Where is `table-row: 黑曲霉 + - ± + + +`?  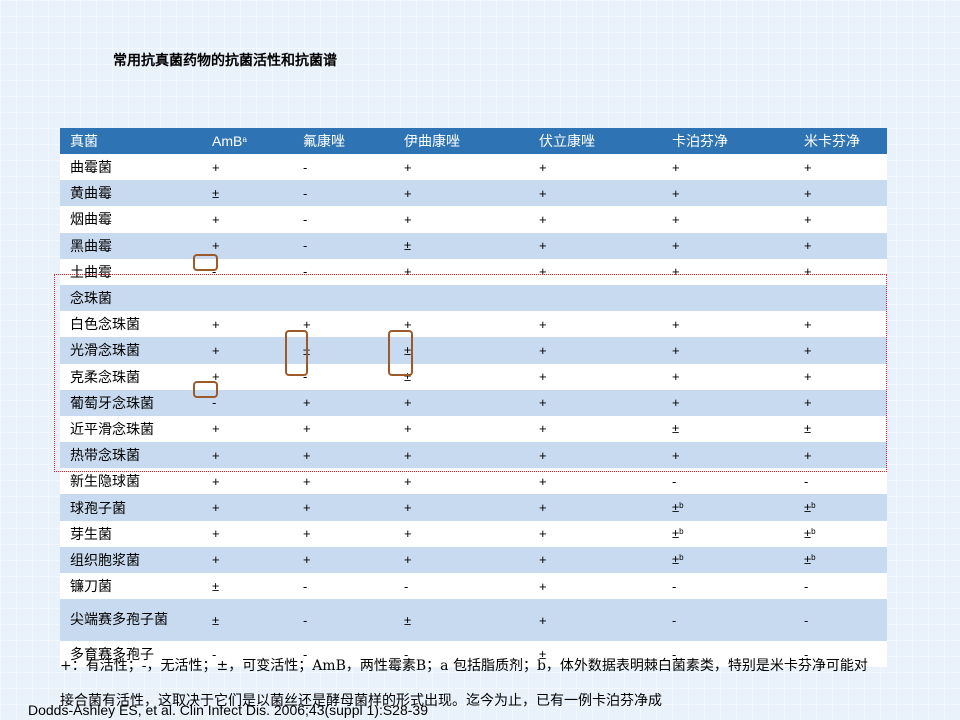
table-row: 黑曲霉 + - ± + + + is located at coordinates (473, 245).